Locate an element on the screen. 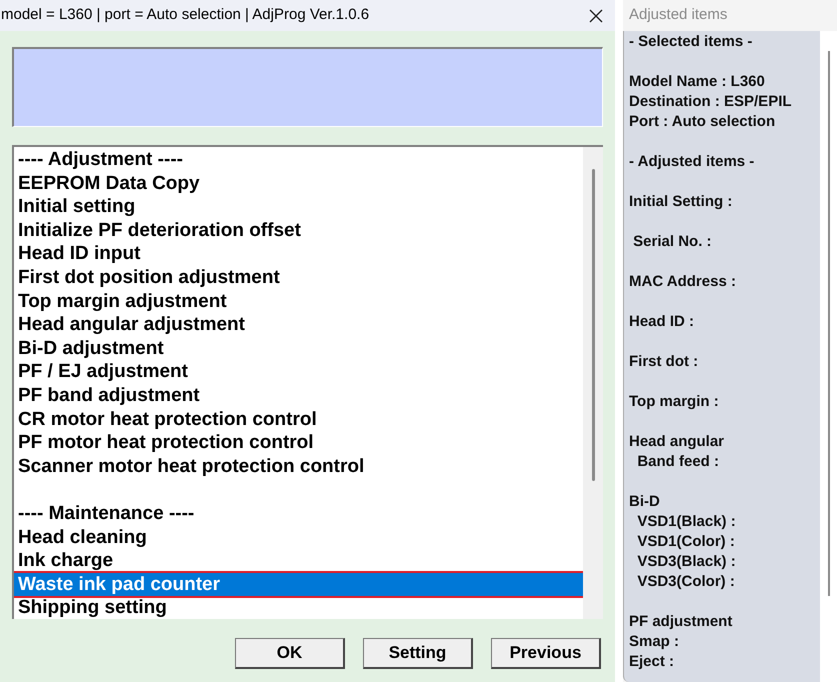  list-item: Top margin adjustment is located at coordinates (300, 302).